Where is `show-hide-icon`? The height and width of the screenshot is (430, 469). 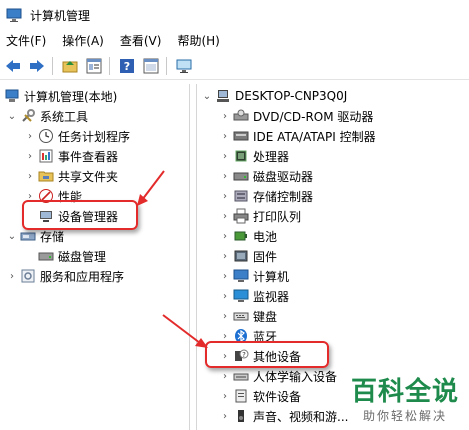
show-hide-icon is located at coordinates (151, 66).